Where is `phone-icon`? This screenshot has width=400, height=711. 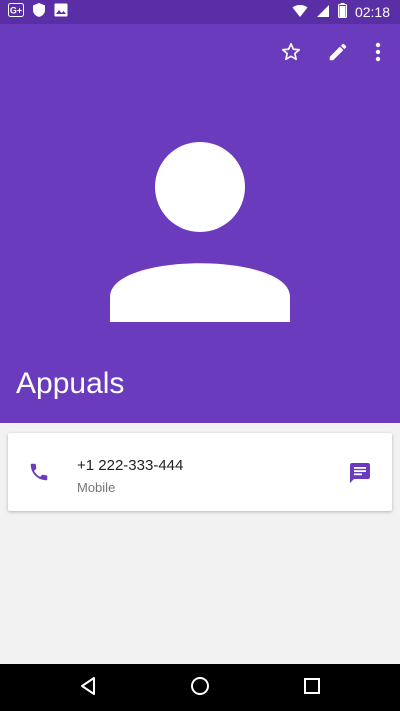 phone-icon is located at coordinates (39, 472).